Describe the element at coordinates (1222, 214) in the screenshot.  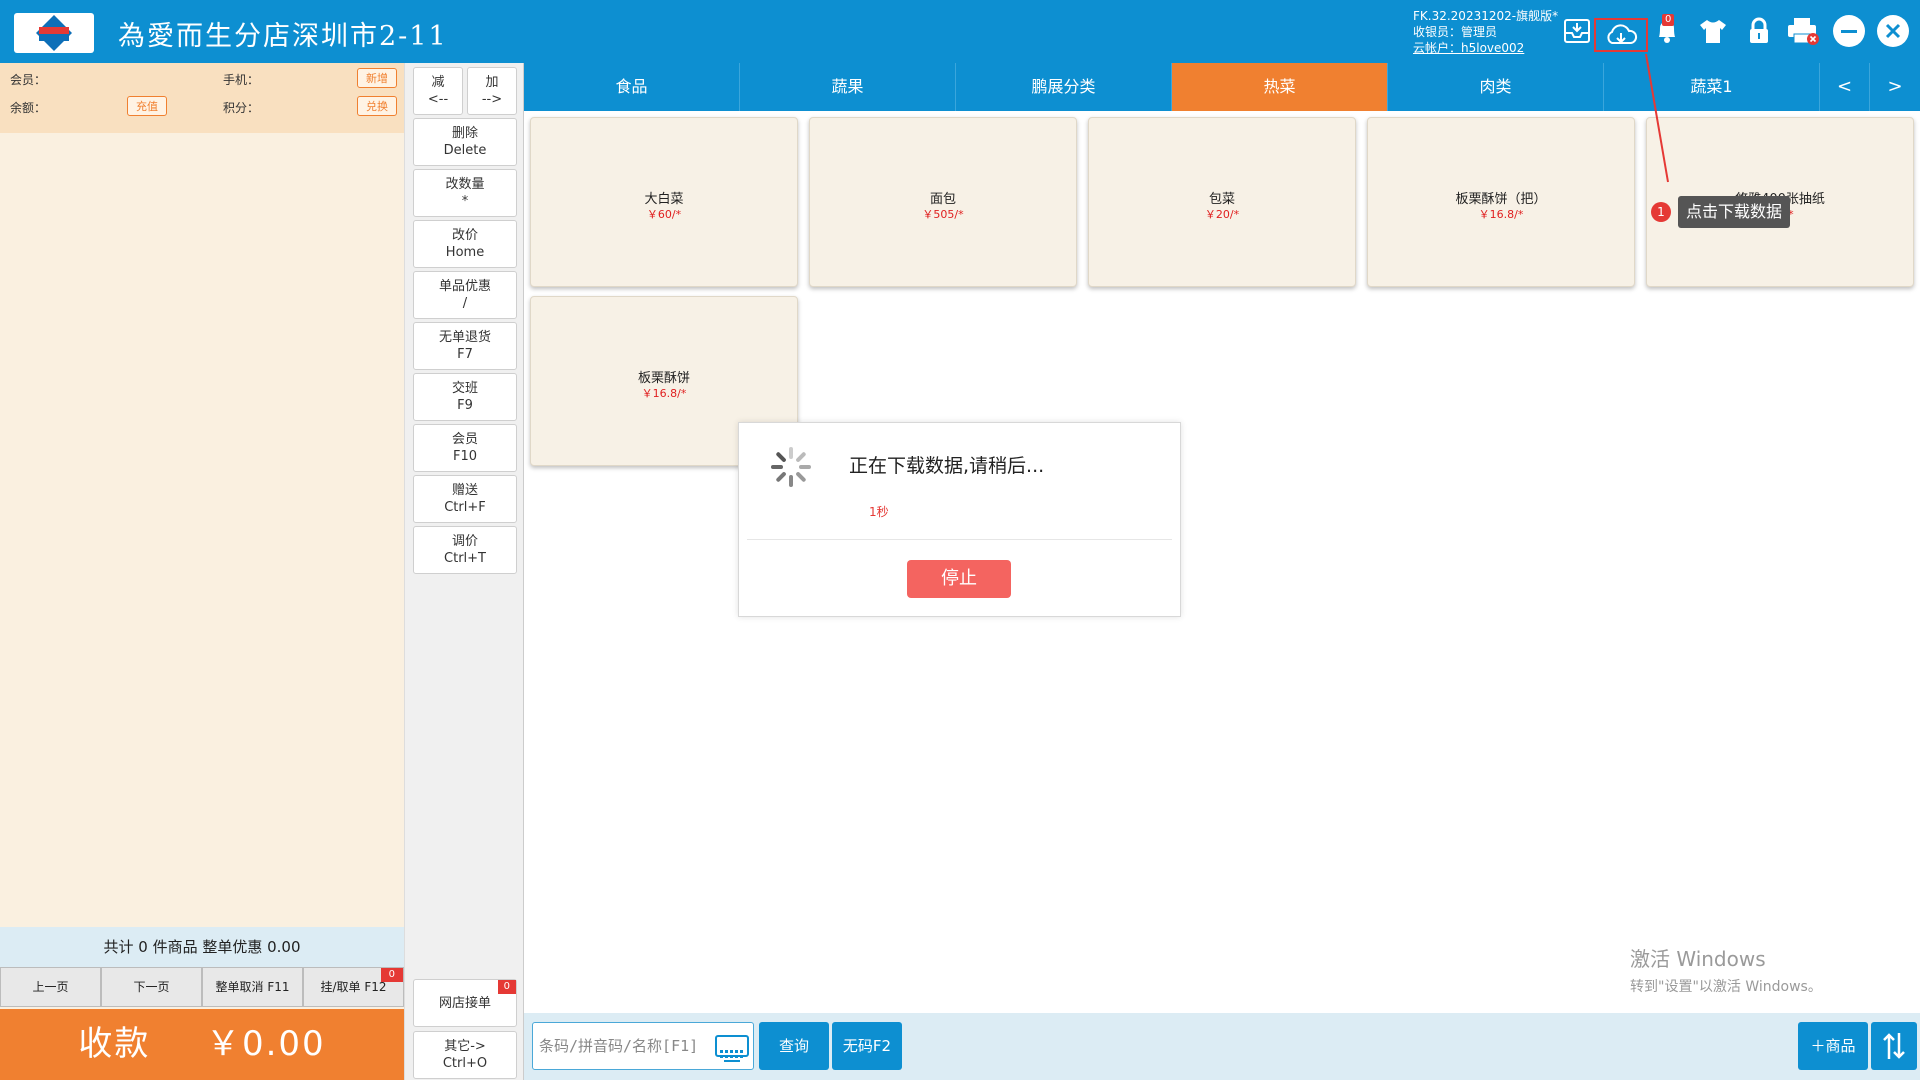
I see `product-price: ￥20/*` at that location.